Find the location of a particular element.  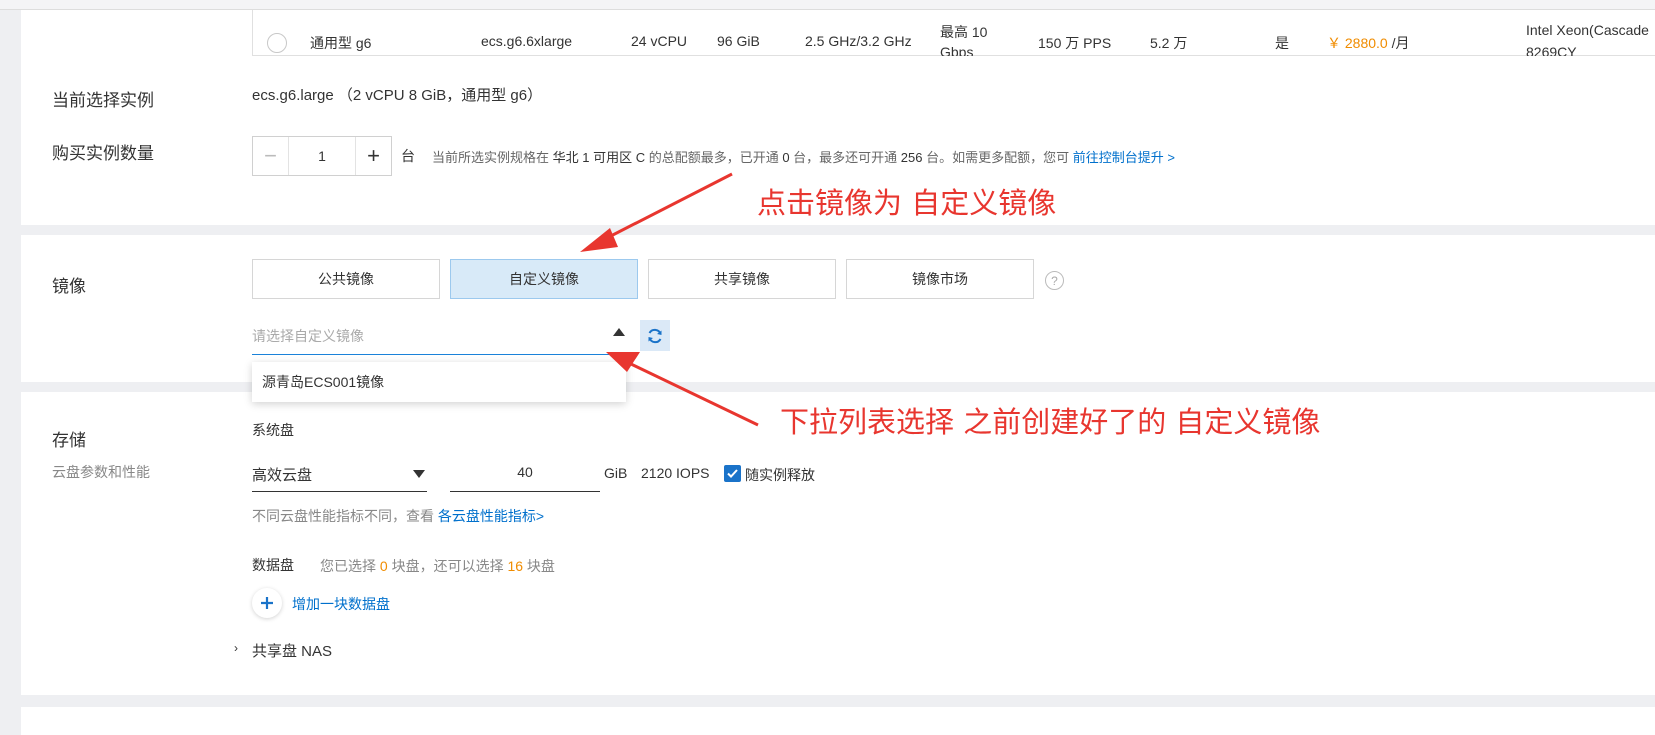

arrow-to-custom-tab is located at coordinates (656, 212).